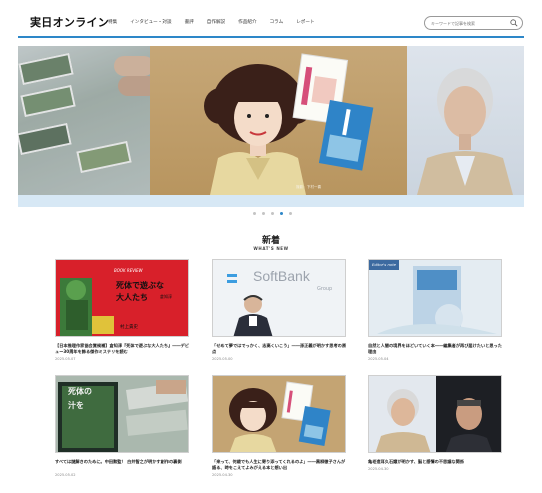 This screenshot has height=493, width=542. What do you see at coordinates (65, 475) in the screenshot?
I see `article-date: 2025.05.02` at bounding box center [65, 475].